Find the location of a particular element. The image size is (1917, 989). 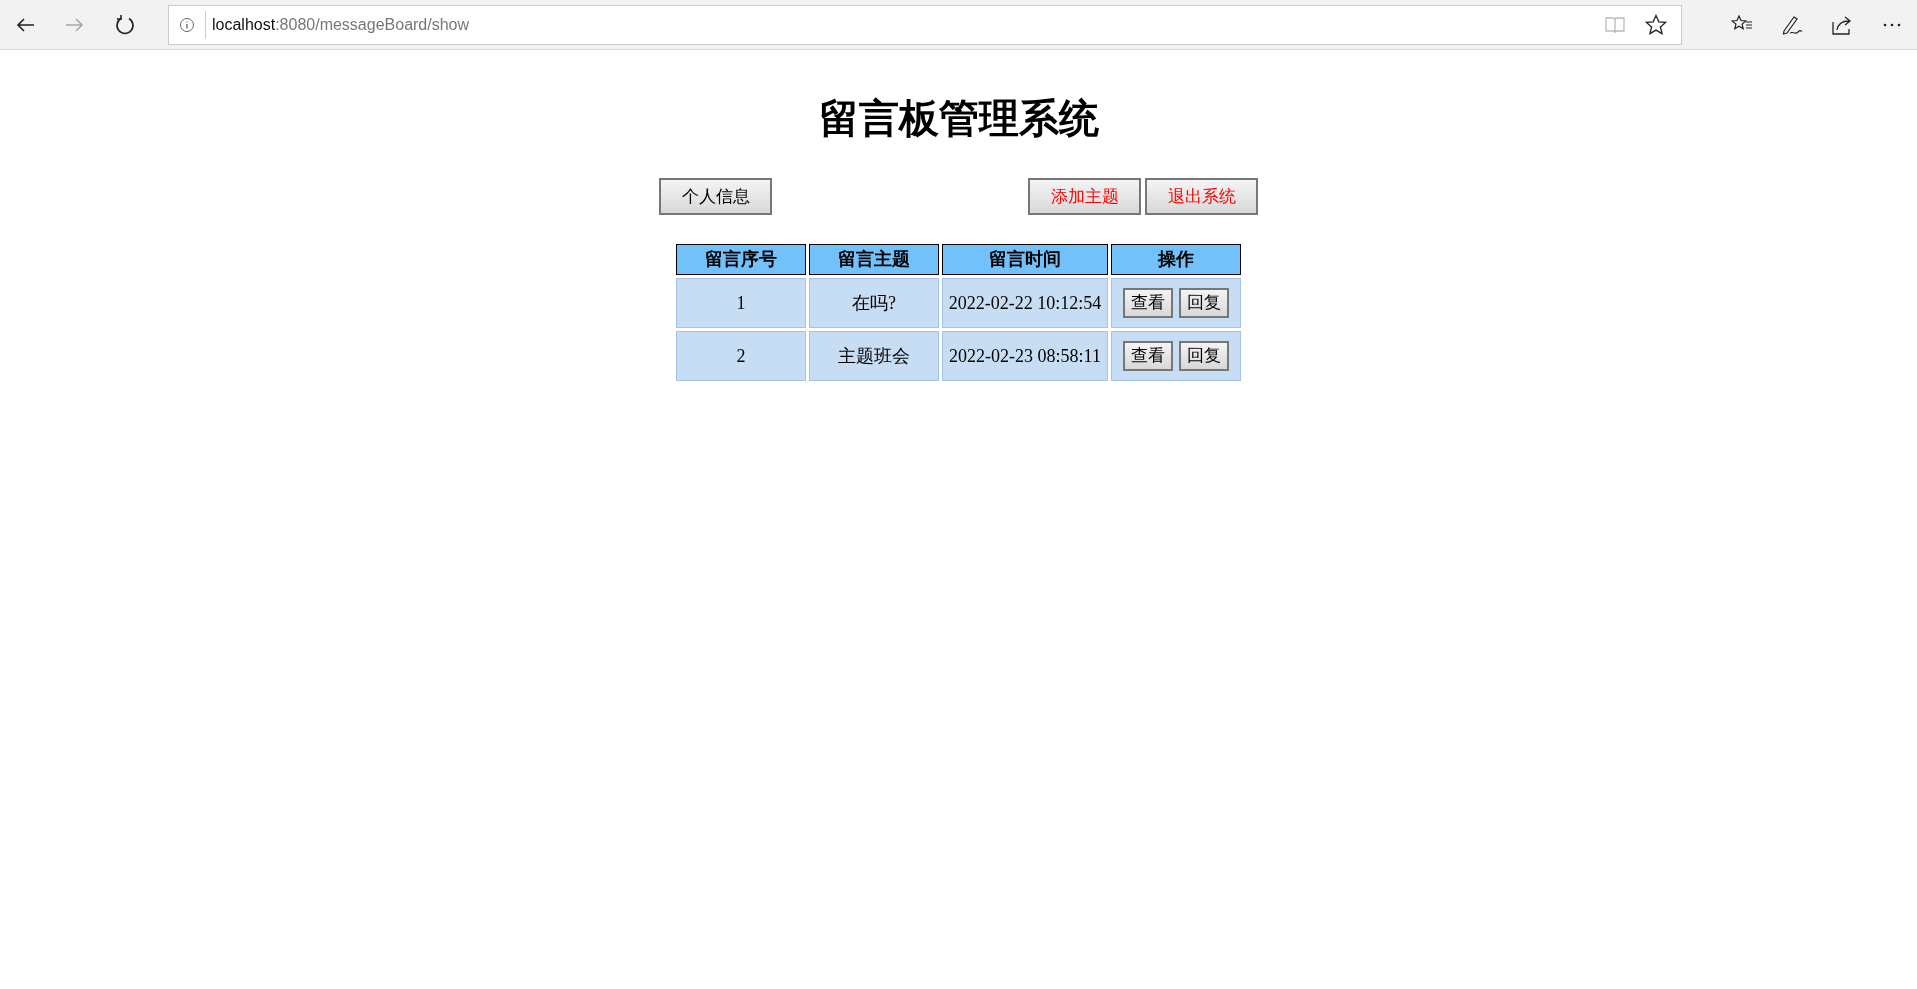

column-header: 留言时间 is located at coordinates (1025, 259).